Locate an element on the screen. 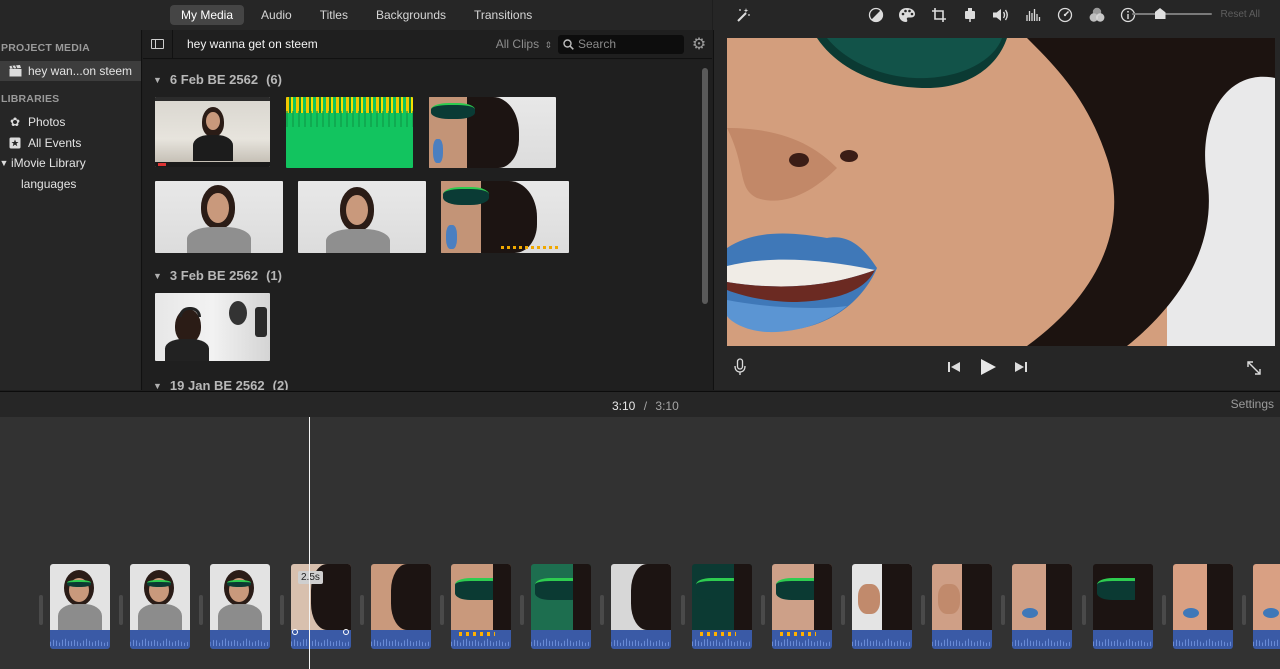 Image resolution: width=1280 pixels, height=669 pixels. color-balance-icon is located at coordinates (876, 15).